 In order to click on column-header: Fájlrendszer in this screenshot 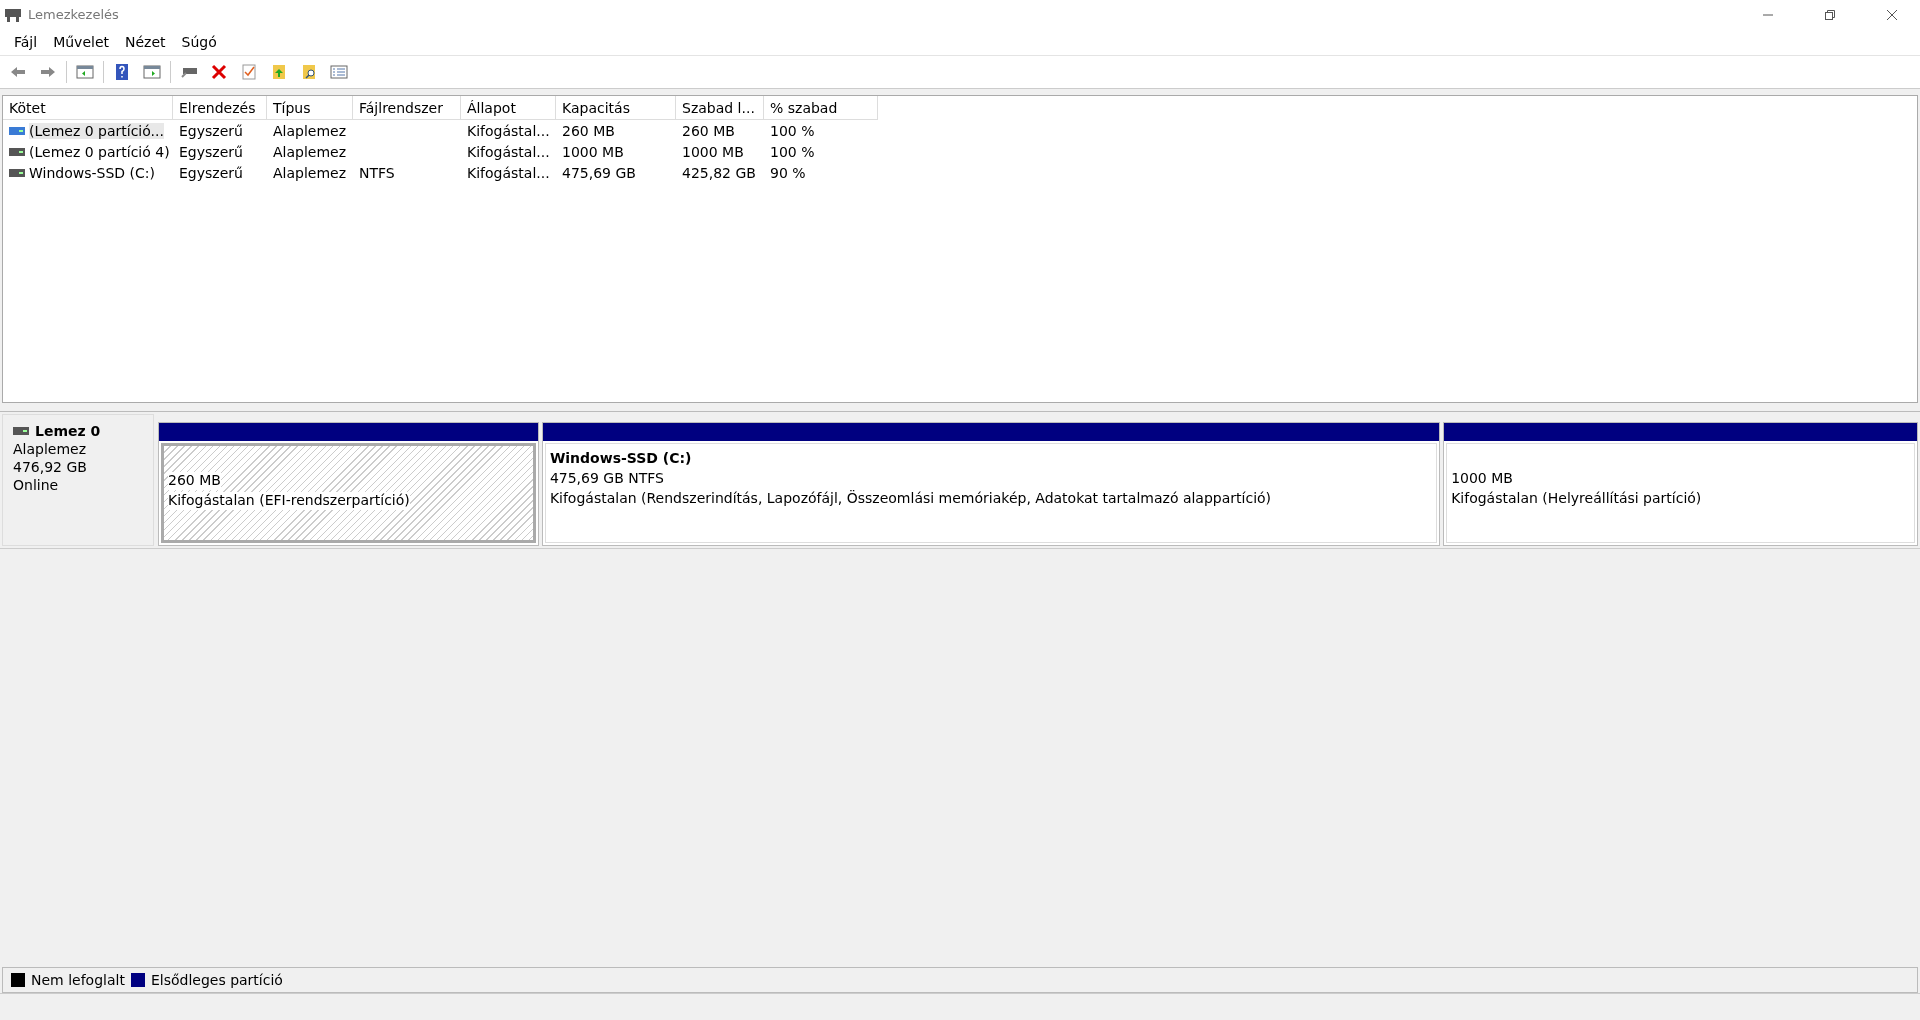, I will do `click(407, 108)`.